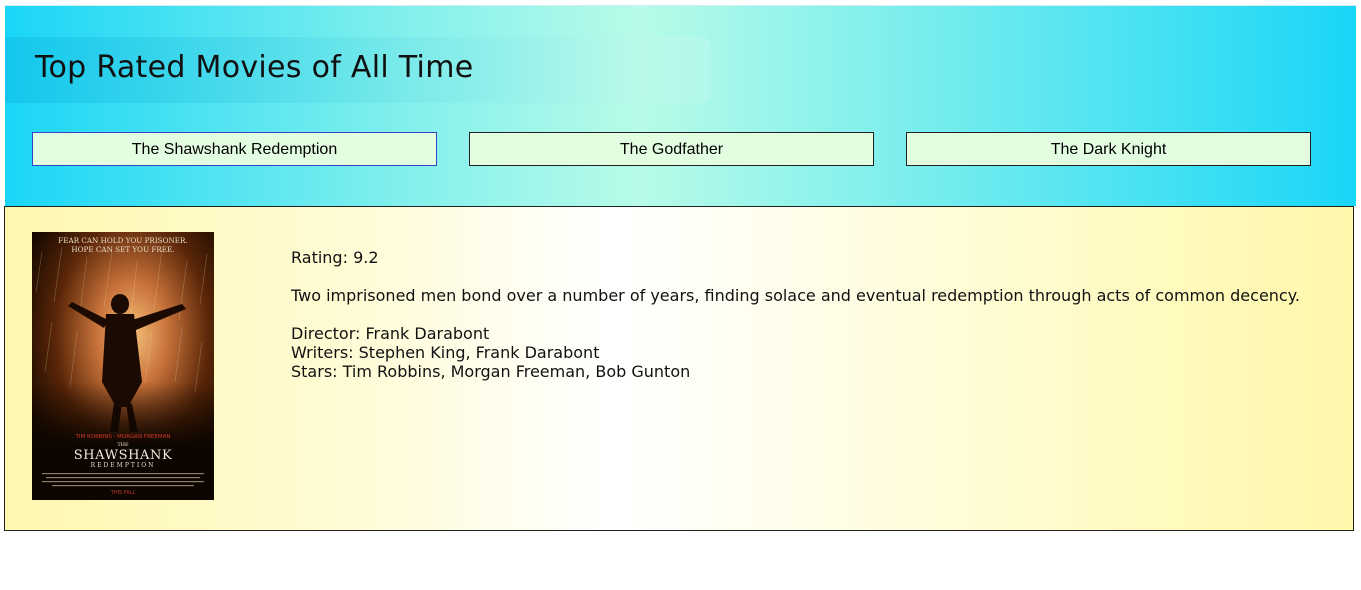  I want to click on movie-rating: Rating: 9.2, so click(335, 257).